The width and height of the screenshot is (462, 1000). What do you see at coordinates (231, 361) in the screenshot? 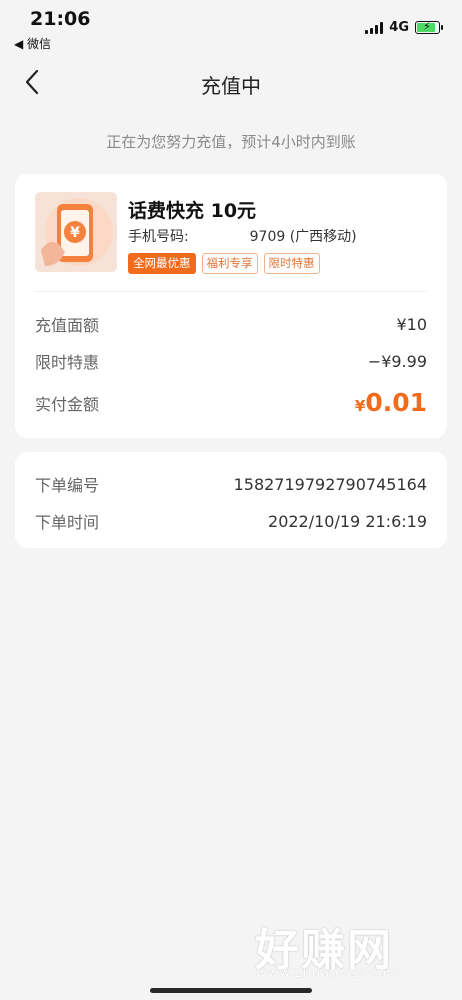
I see `discount-row: 限时特惠 −¥9.99` at bounding box center [231, 361].